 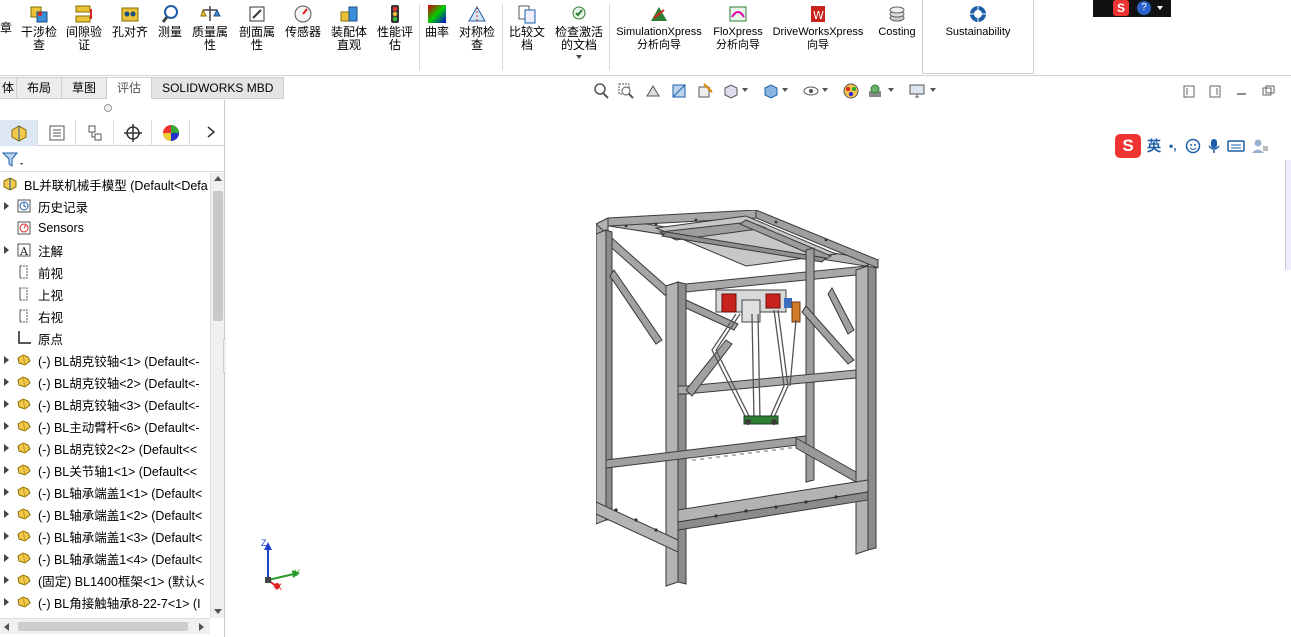 What do you see at coordinates (741, 400) in the screenshot?
I see `robot-frame-model` at bounding box center [741, 400].